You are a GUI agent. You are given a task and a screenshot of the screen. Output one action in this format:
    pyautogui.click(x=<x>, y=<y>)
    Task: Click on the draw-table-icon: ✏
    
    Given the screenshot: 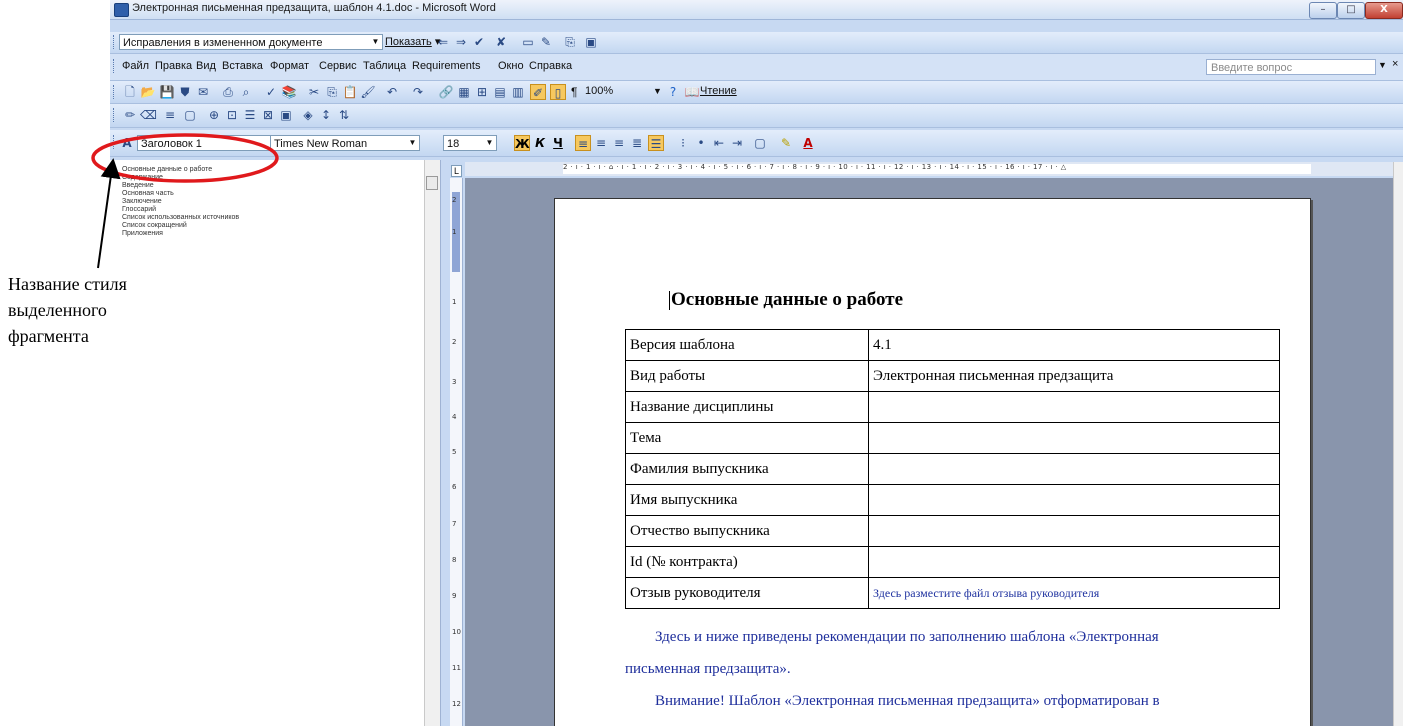 What is the action you would take?
    pyautogui.click(x=130, y=115)
    